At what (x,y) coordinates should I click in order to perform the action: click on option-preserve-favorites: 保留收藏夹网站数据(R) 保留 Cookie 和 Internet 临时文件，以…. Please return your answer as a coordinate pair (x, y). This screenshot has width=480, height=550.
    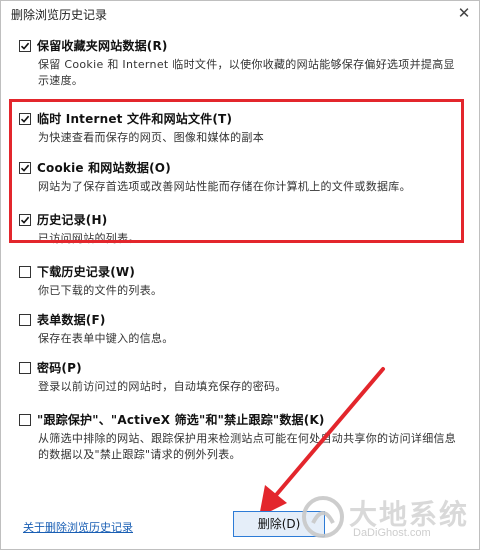
    Looking at the image, I should click on (239, 63).